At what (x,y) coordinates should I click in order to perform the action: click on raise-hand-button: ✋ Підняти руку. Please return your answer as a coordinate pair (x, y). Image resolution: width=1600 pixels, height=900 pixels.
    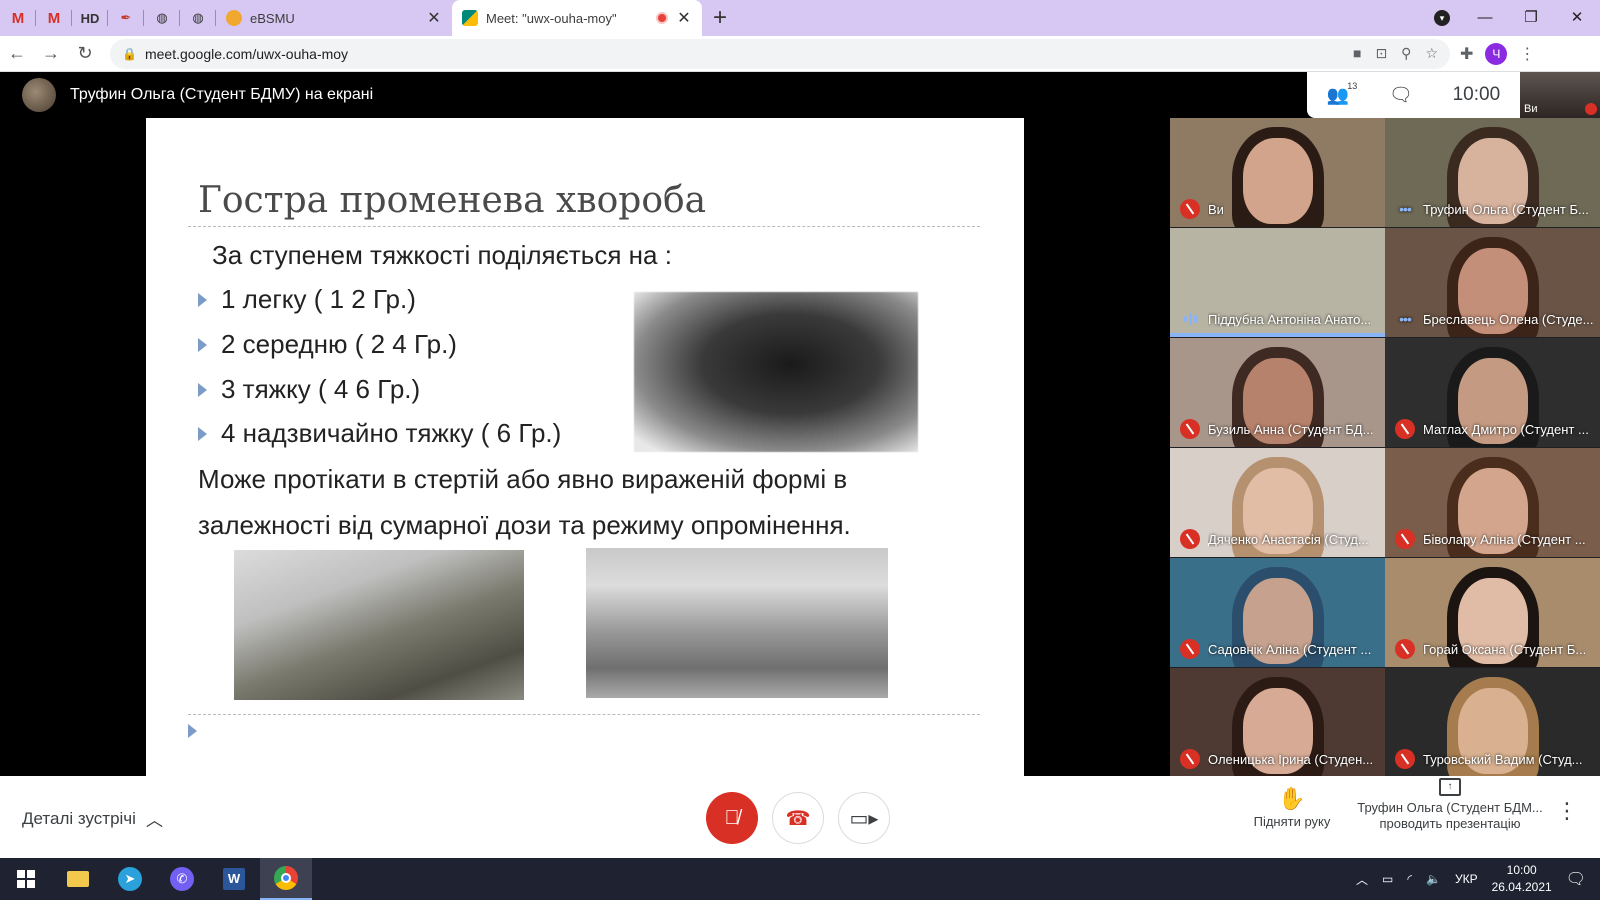
    Looking at the image, I should click on (1292, 807).